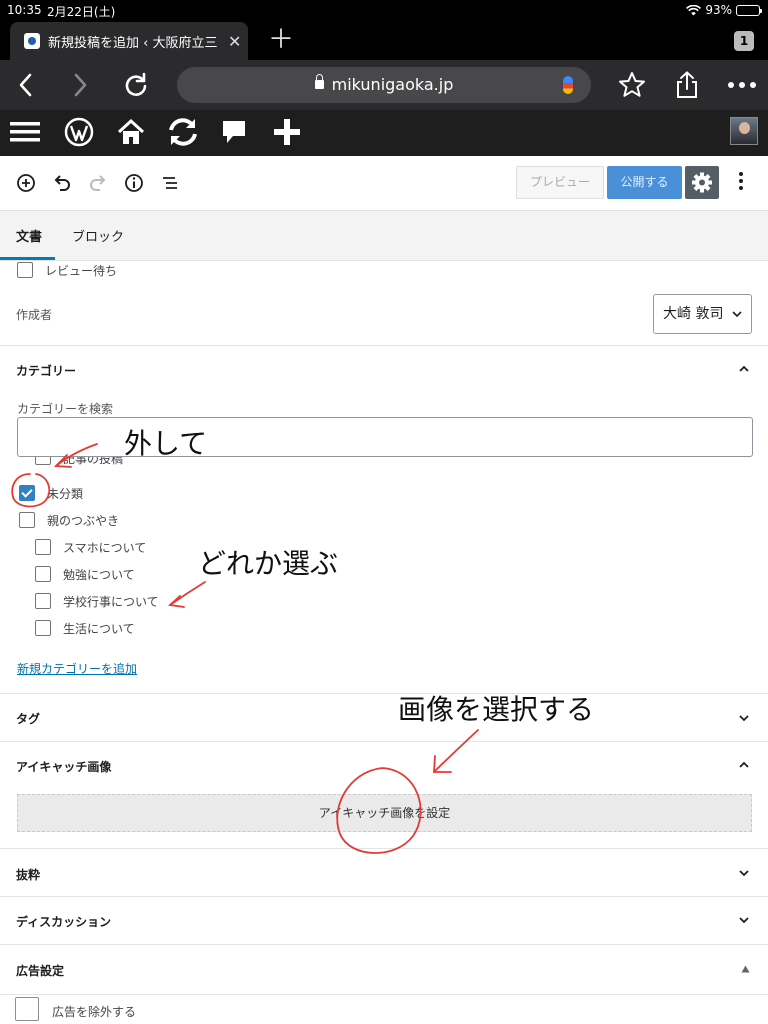  Describe the element at coordinates (24, 10) in the screenshot. I see `status-time: 10:35` at that location.